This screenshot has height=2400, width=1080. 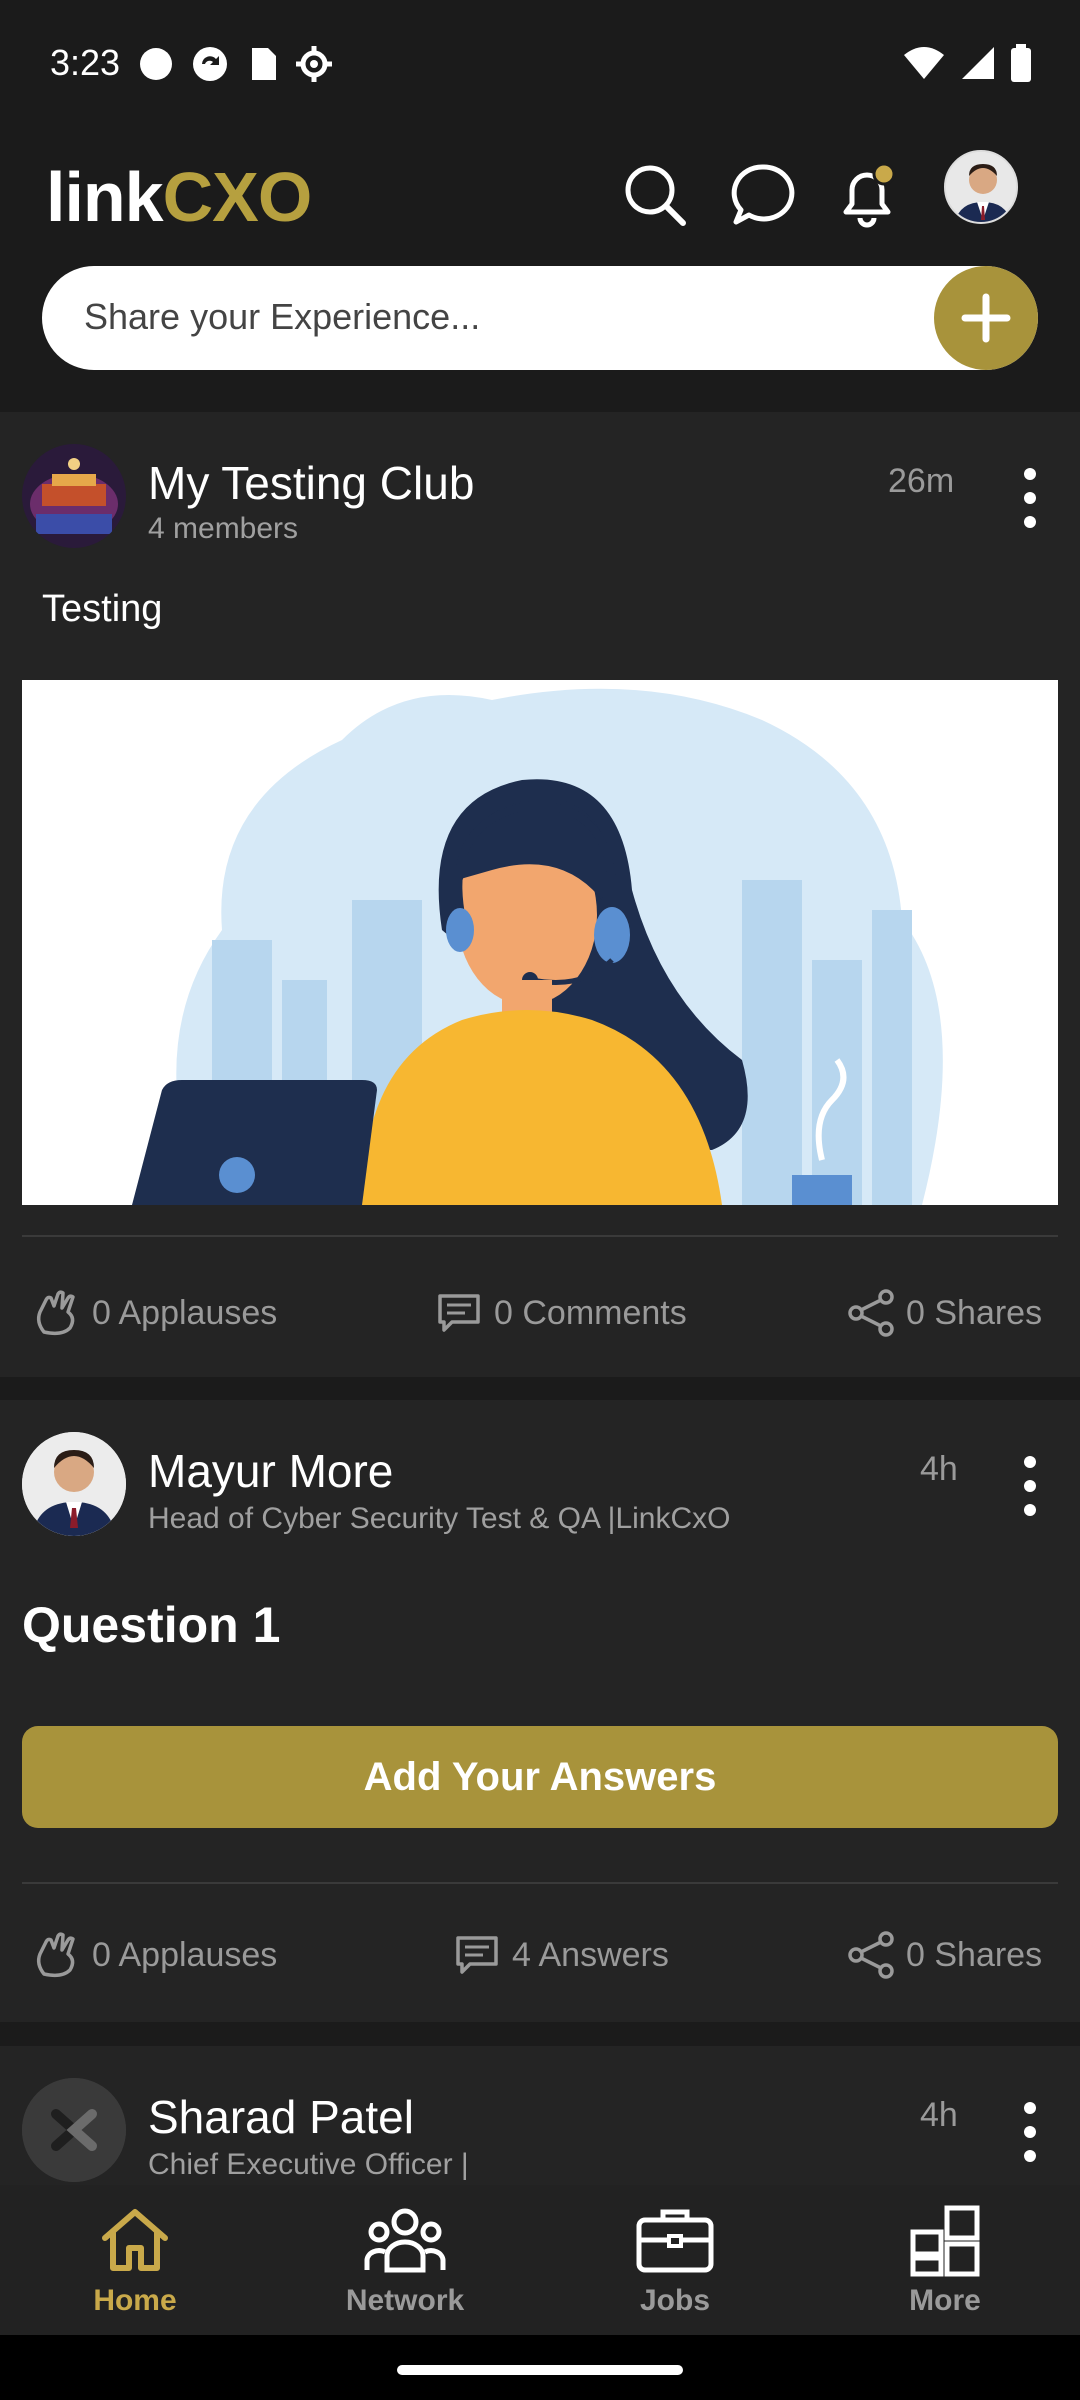 What do you see at coordinates (270, 1471) in the screenshot?
I see `post-author: Mayur More` at bounding box center [270, 1471].